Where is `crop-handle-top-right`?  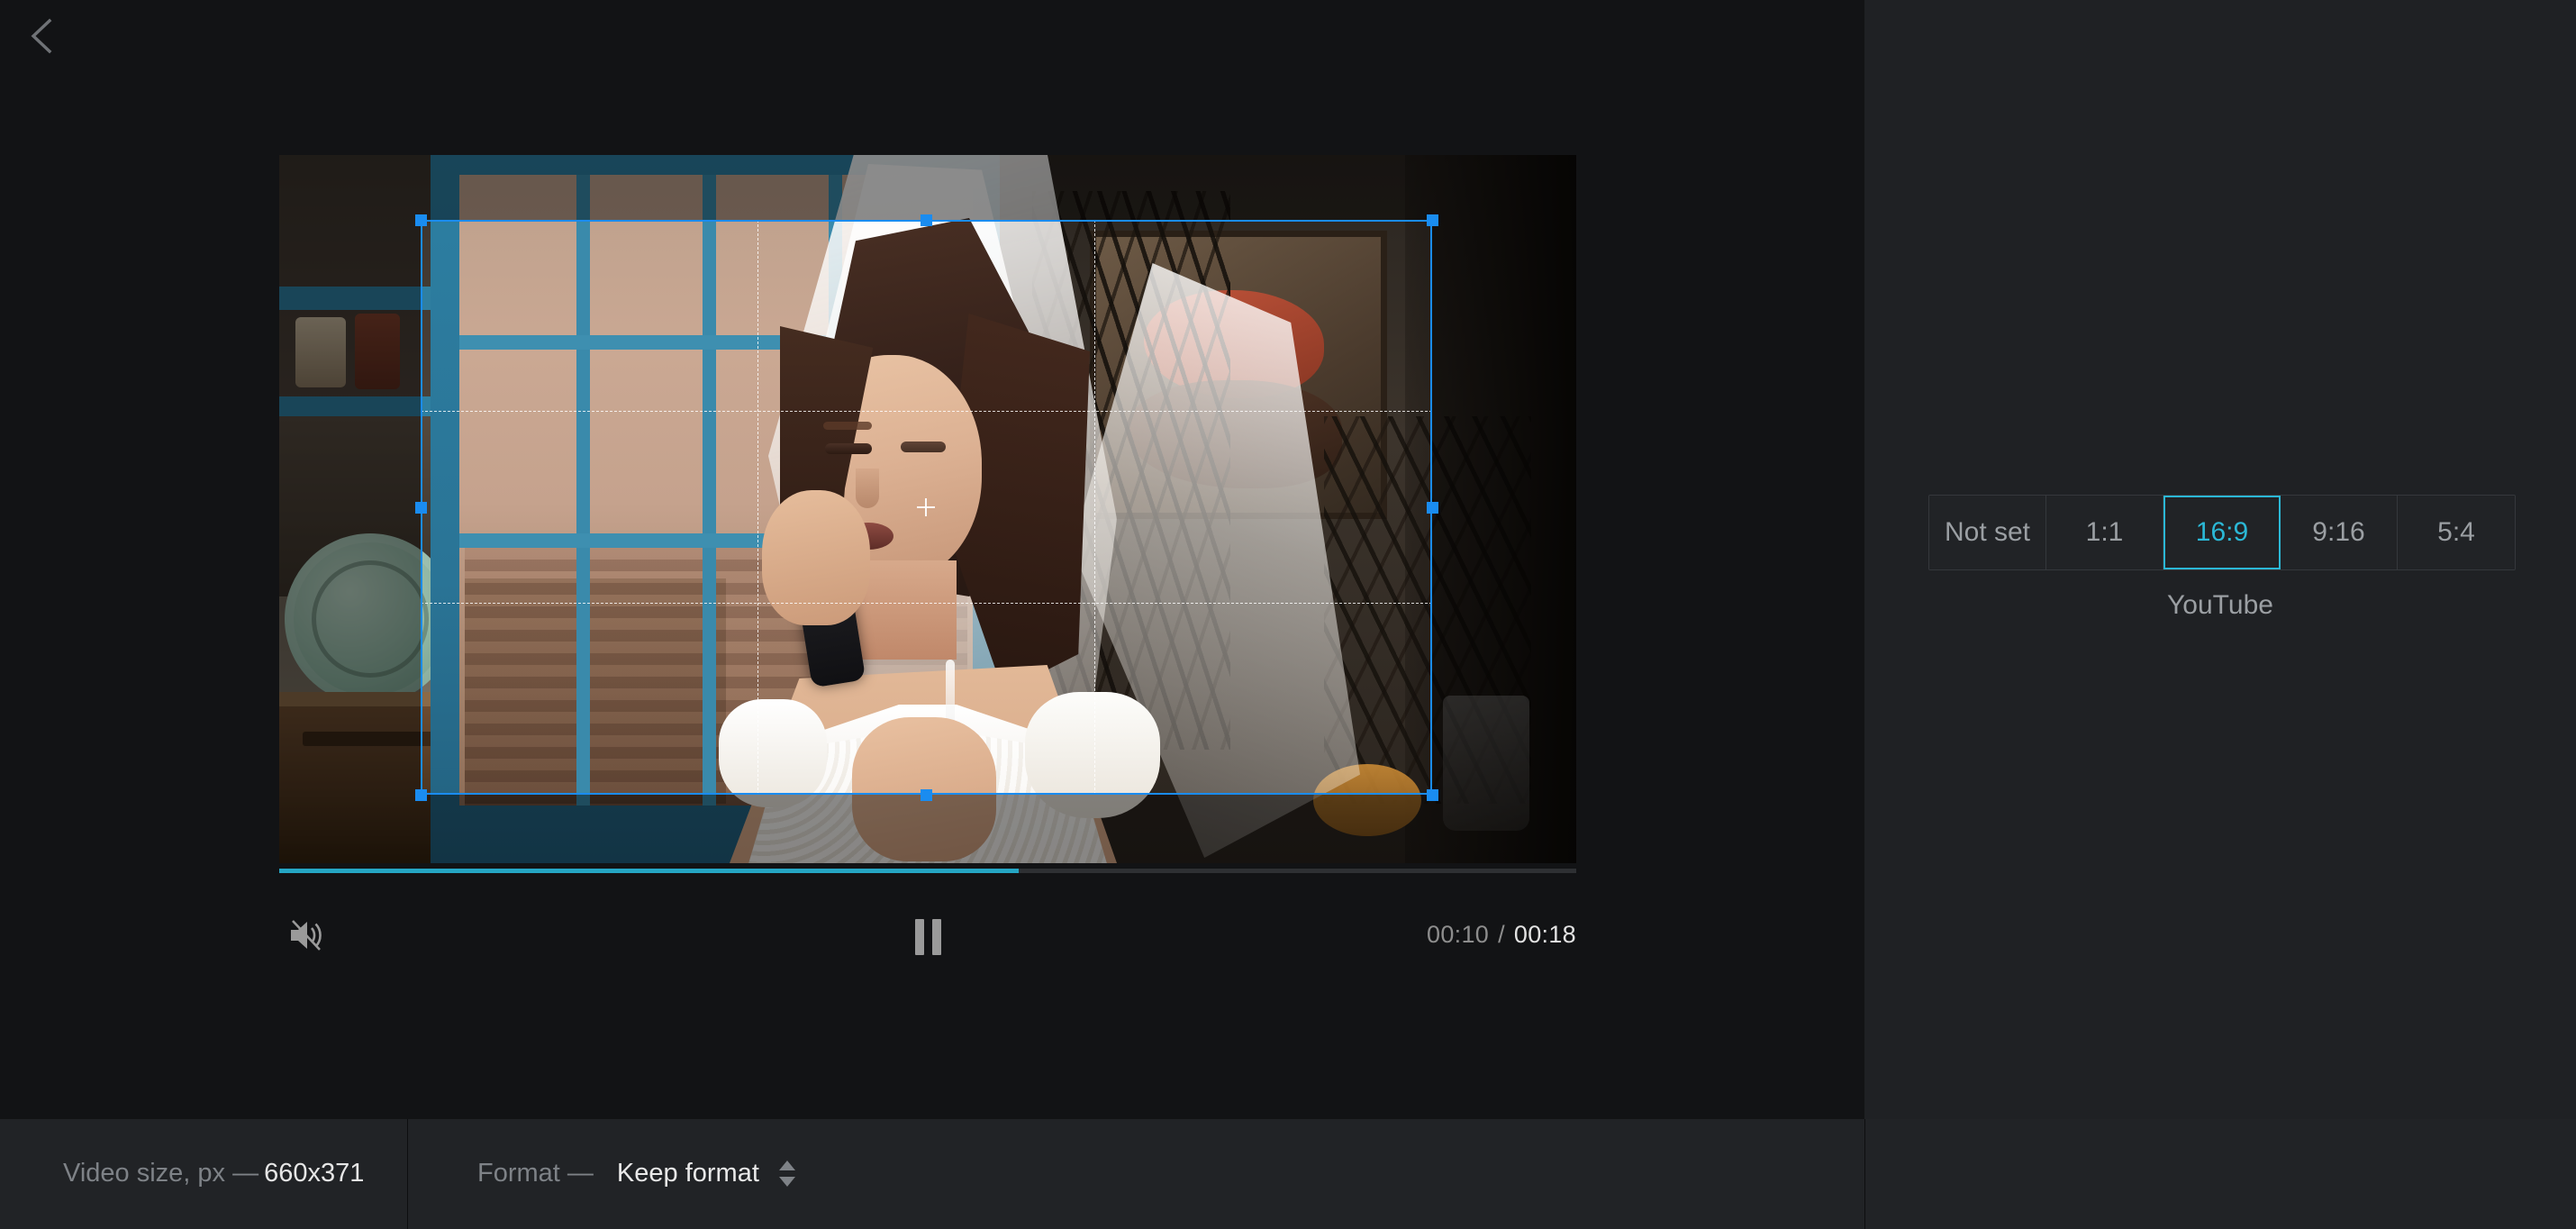
crop-handle-top-right is located at coordinates (1432, 220).